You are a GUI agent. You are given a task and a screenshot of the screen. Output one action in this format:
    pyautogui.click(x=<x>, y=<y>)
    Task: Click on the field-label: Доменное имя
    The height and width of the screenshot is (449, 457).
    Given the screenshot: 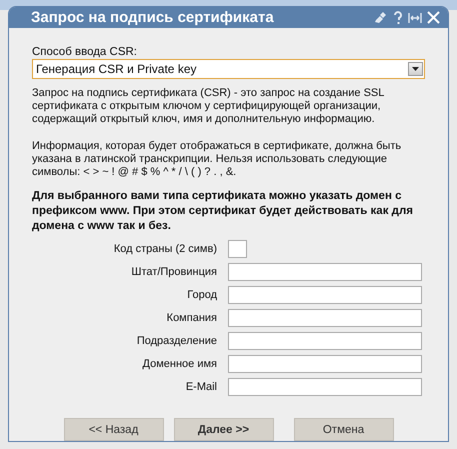 What is the action you would take?
    pyautogui.click(x=179, y=364)
    